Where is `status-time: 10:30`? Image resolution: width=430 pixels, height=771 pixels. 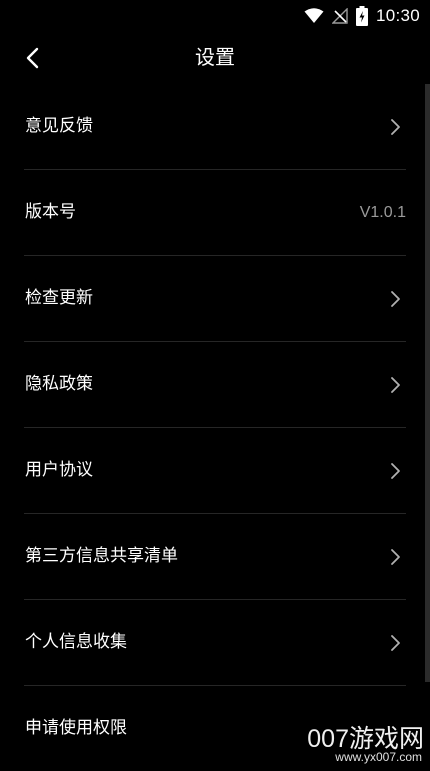 status-time: 10:30 is located at coordinates (397, 15).